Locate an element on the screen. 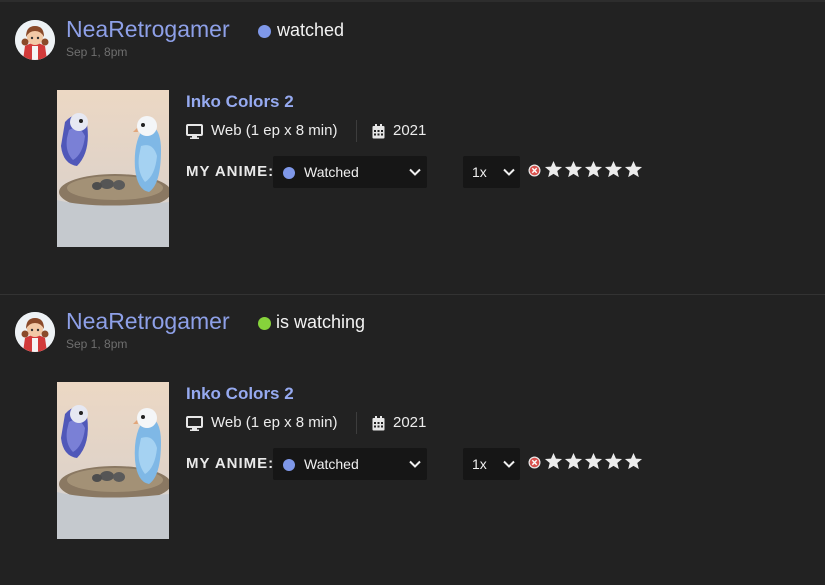  top-border is located at coordinates (412, 1).